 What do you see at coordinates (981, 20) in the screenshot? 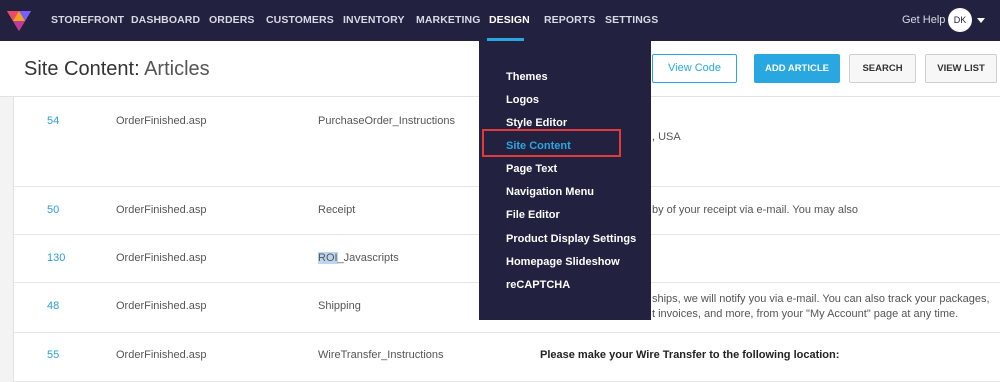
I see `chevron-down-icon` at bounding box center [981, 20].